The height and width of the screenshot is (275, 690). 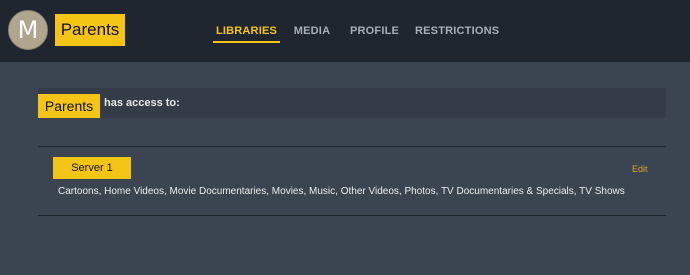 What do you see at coordinates (312, 33) in the screenshot?
I see `tab-media: MEDIA` at bounding box center [312, 33].